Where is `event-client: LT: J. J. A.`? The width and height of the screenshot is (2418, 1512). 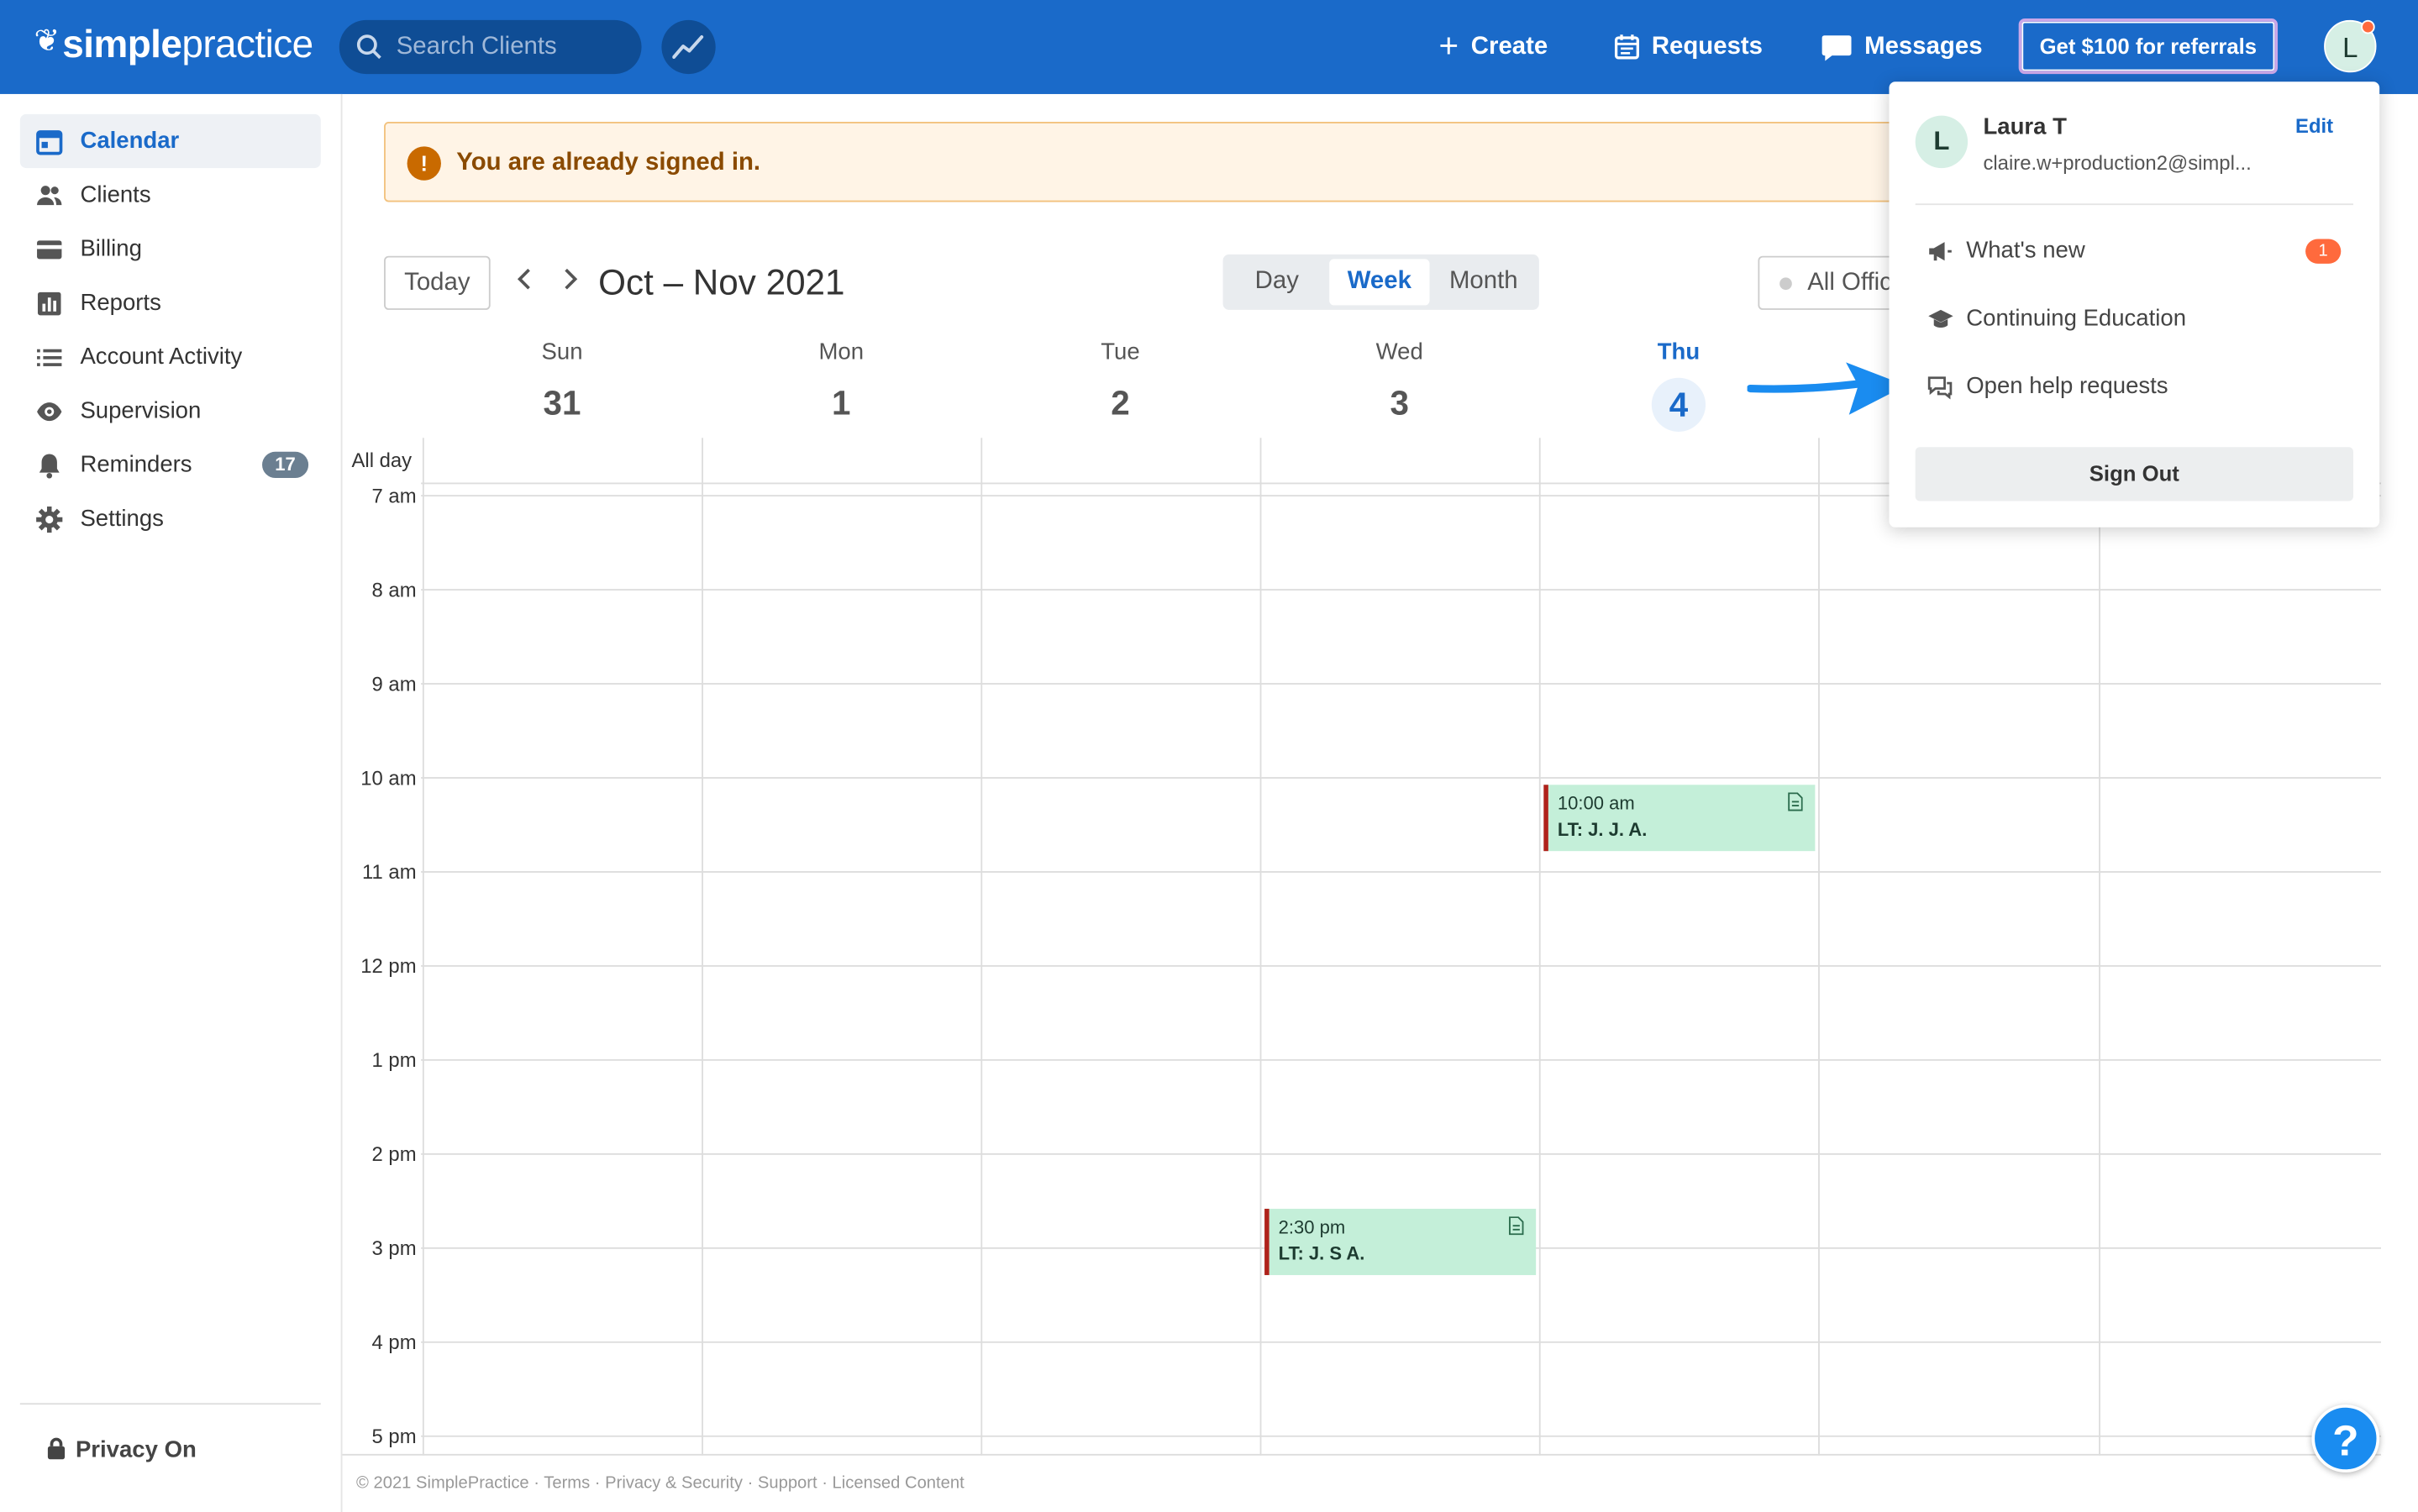
event-client: LT: J. J. A. is located at coordinates (1602, 829).